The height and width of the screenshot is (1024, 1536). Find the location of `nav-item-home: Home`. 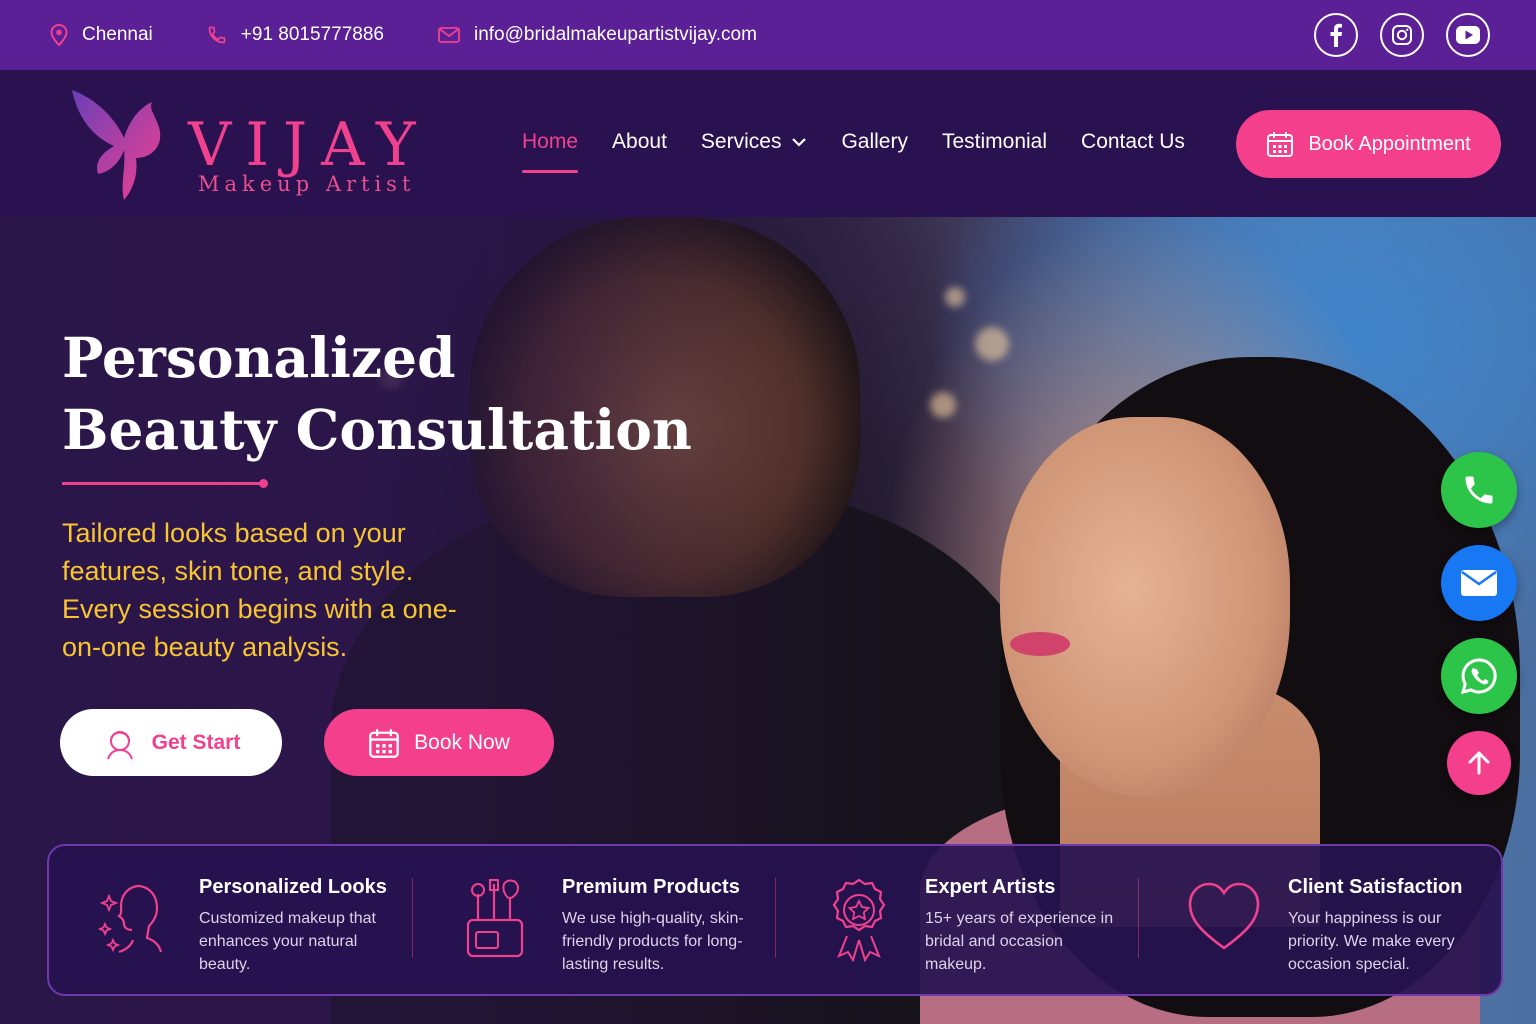

nav-item-home: Home is located at coordinates (550, 151).